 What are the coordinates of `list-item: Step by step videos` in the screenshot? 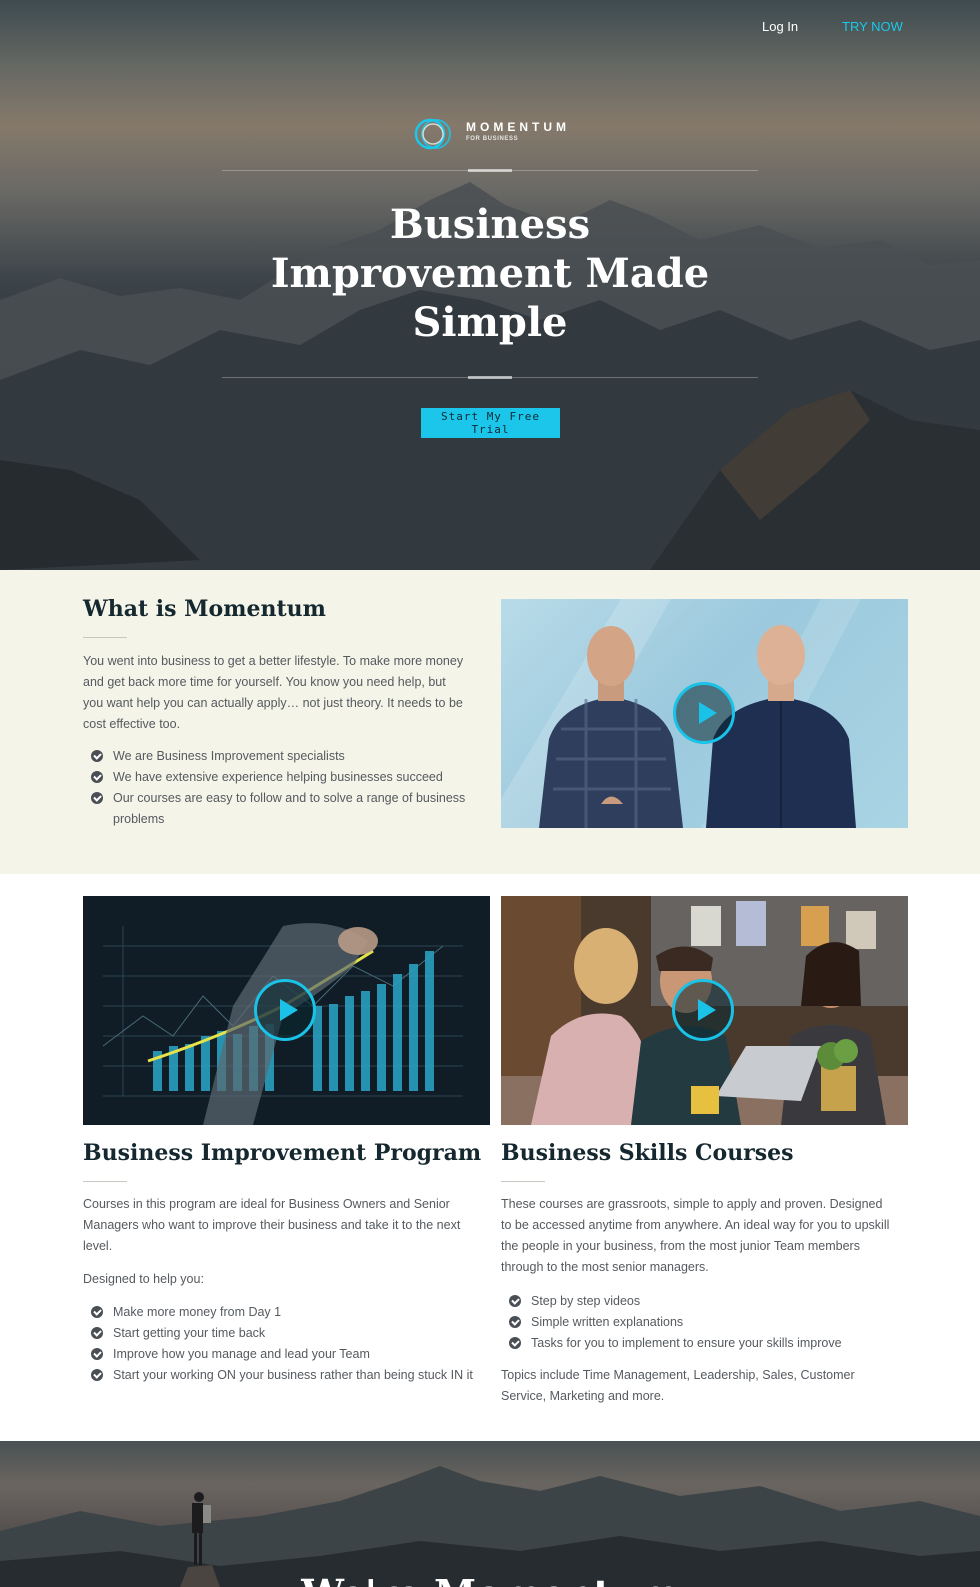 It's located at (701, 1301).